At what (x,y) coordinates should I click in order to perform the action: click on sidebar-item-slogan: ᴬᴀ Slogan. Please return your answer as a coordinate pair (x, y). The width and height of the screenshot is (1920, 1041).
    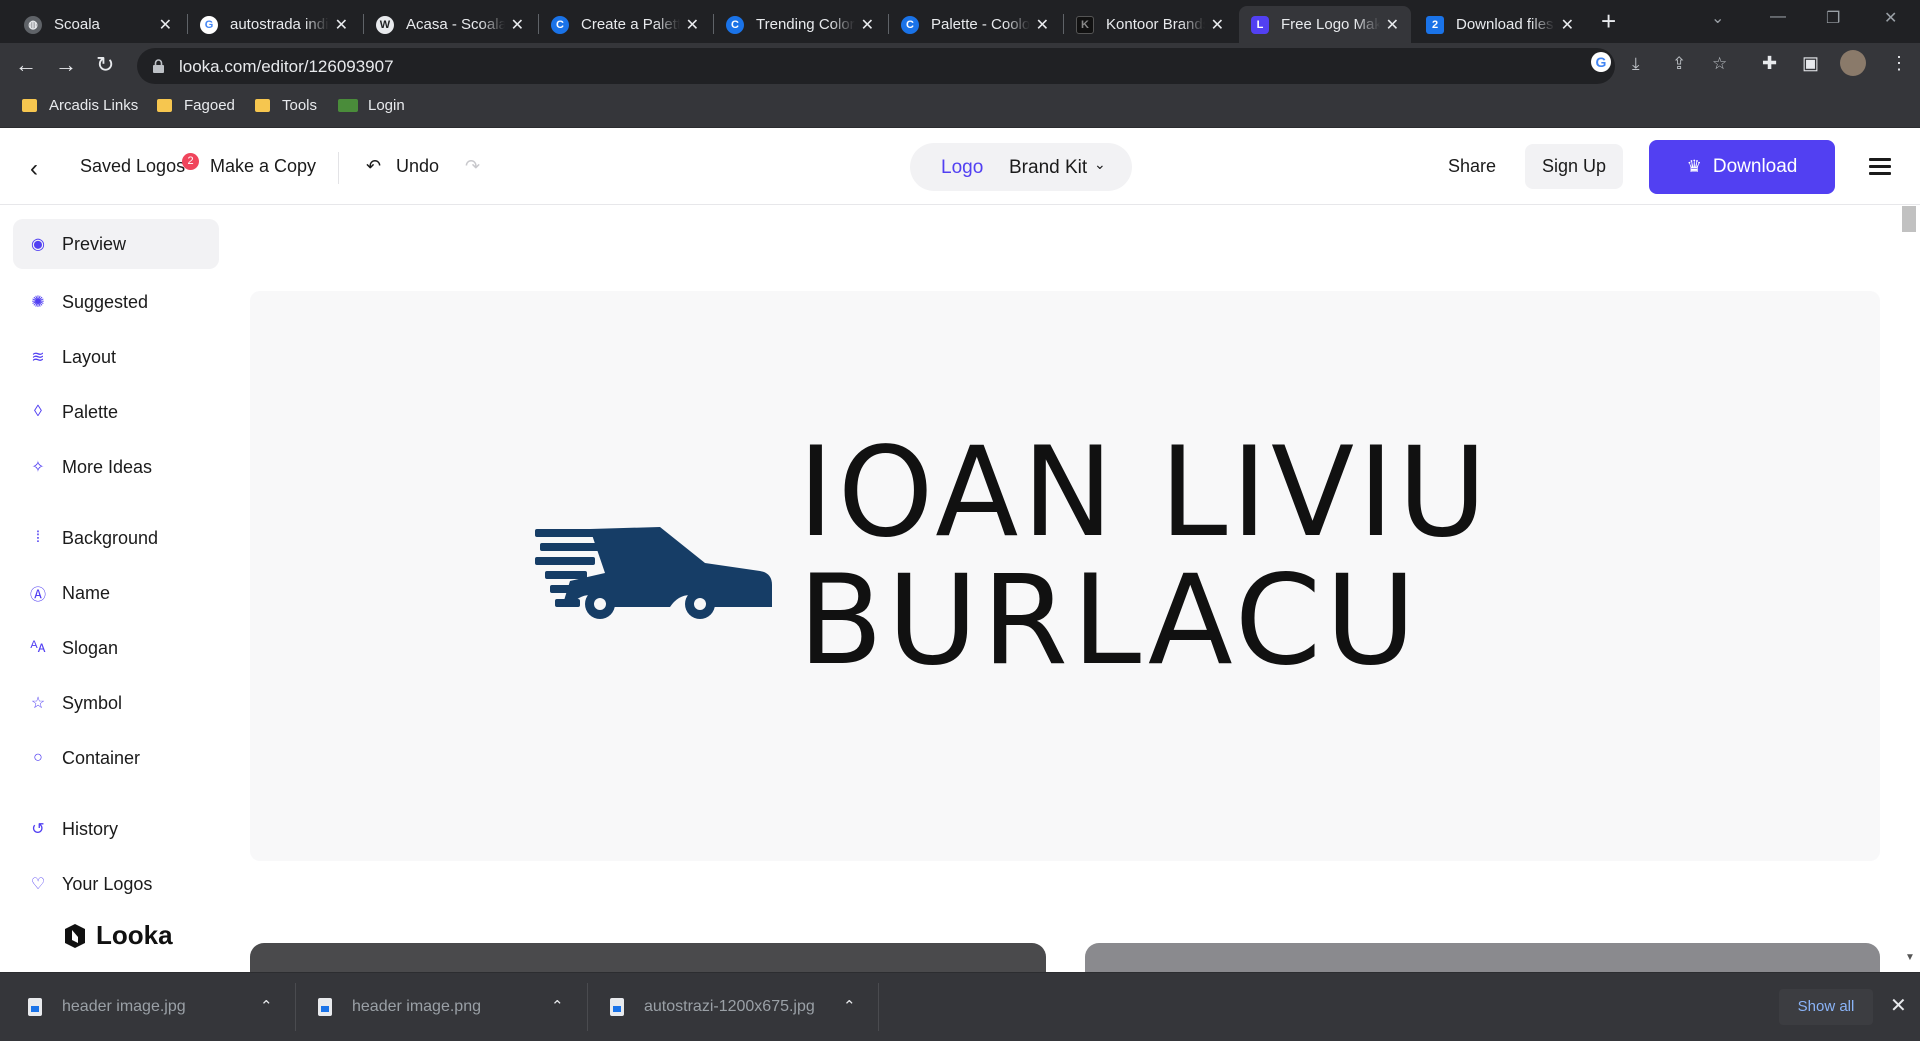
    Looking at the image, I should click on (116, 648).